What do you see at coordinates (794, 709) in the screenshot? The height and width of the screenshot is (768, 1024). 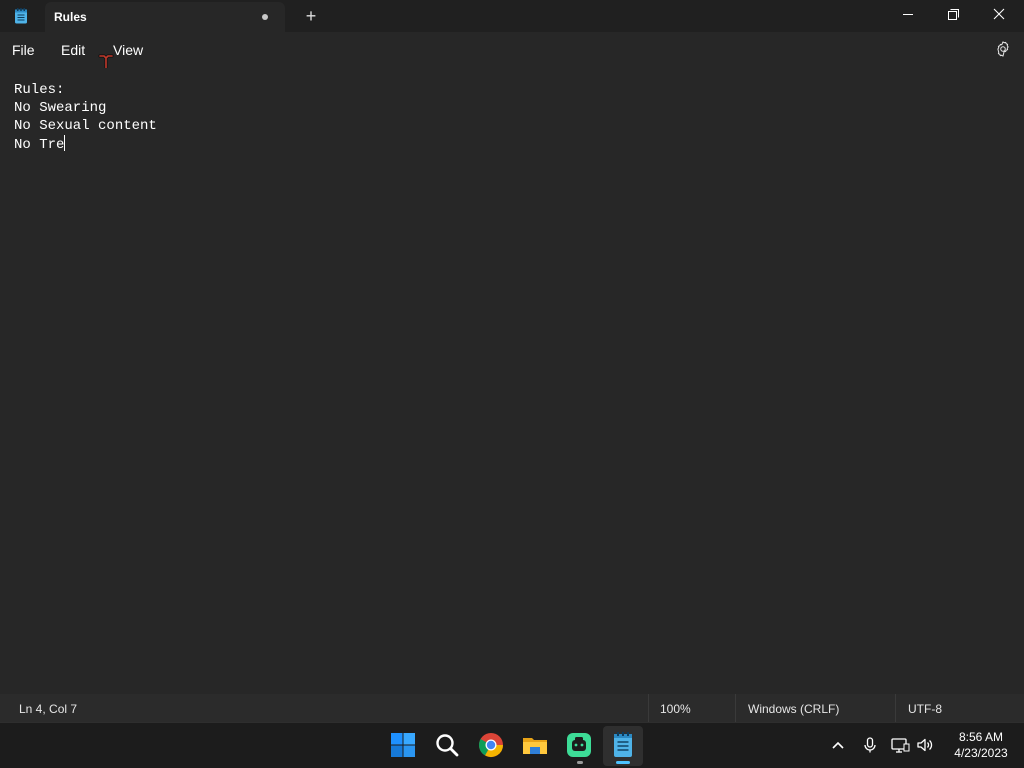 I see `line-ending: Windows (CRLF)` at bounding box center [794, 709].